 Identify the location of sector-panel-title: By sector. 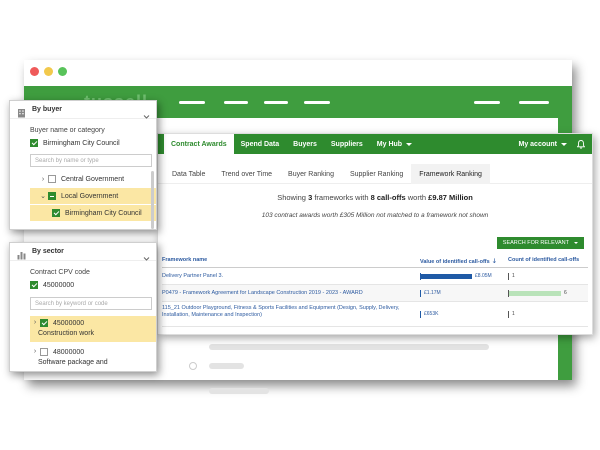
(48, 251).